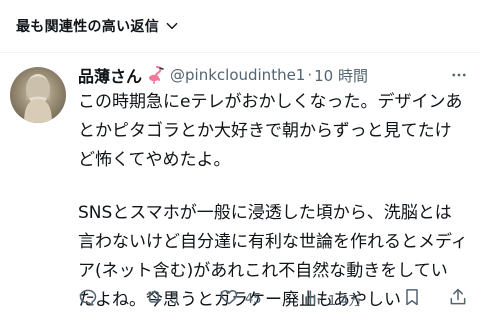 The width and height of the screenshot is (480, 318). I want to click on repost-icon, so click(154, 299).